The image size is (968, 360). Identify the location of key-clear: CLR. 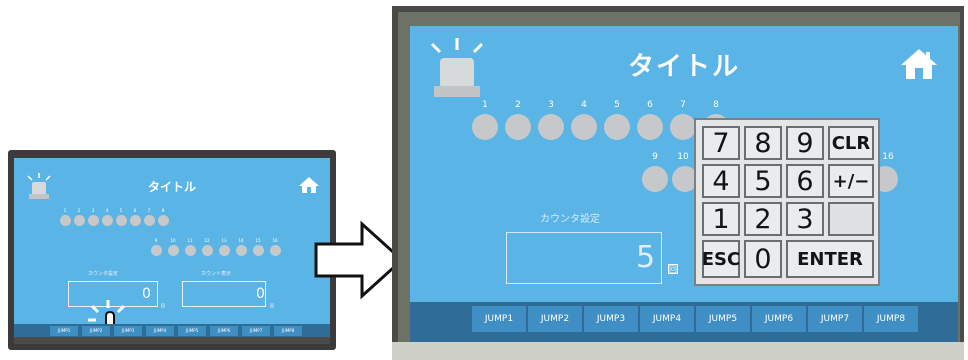
(851, 143).